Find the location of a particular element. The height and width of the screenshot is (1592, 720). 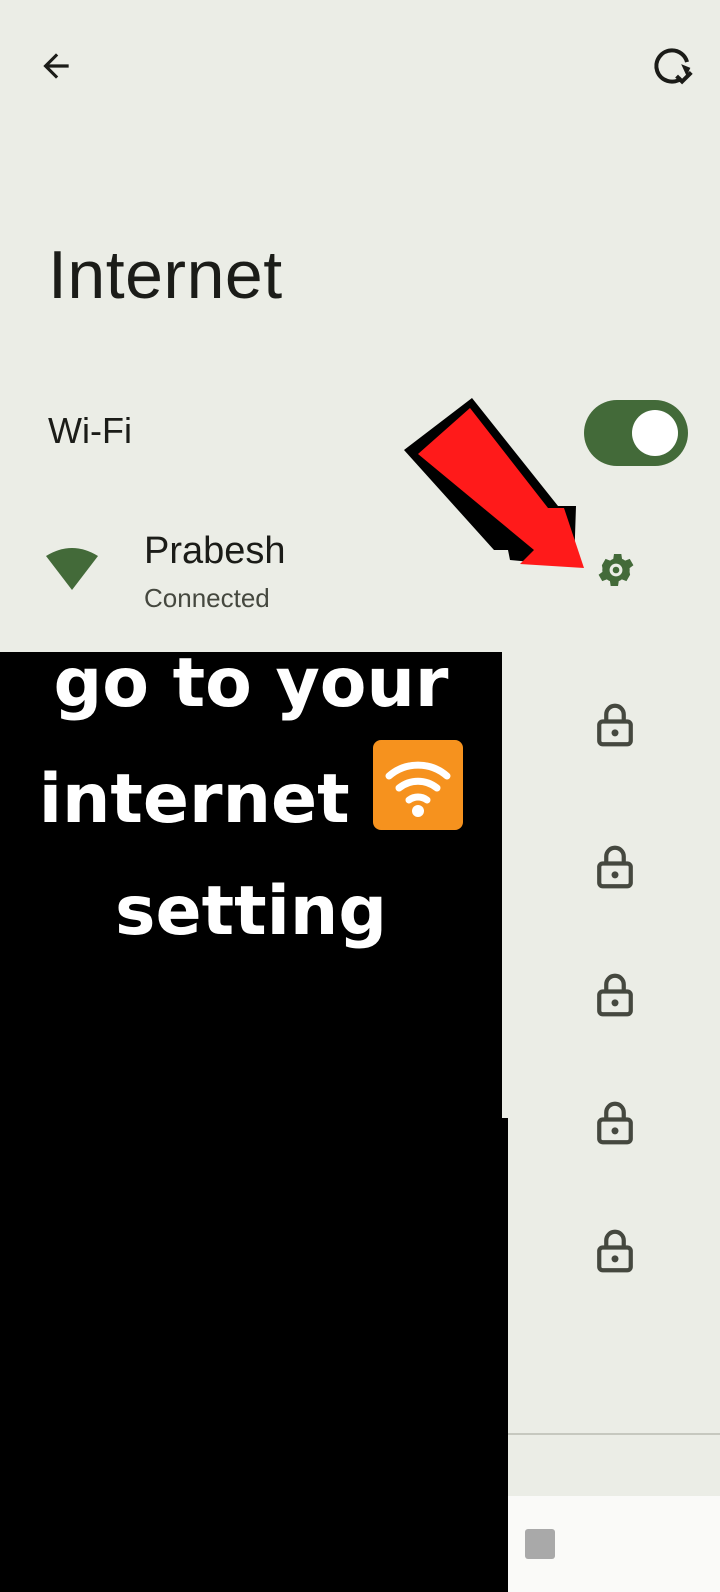

network-reset-button is located at coordinates (672, 66).